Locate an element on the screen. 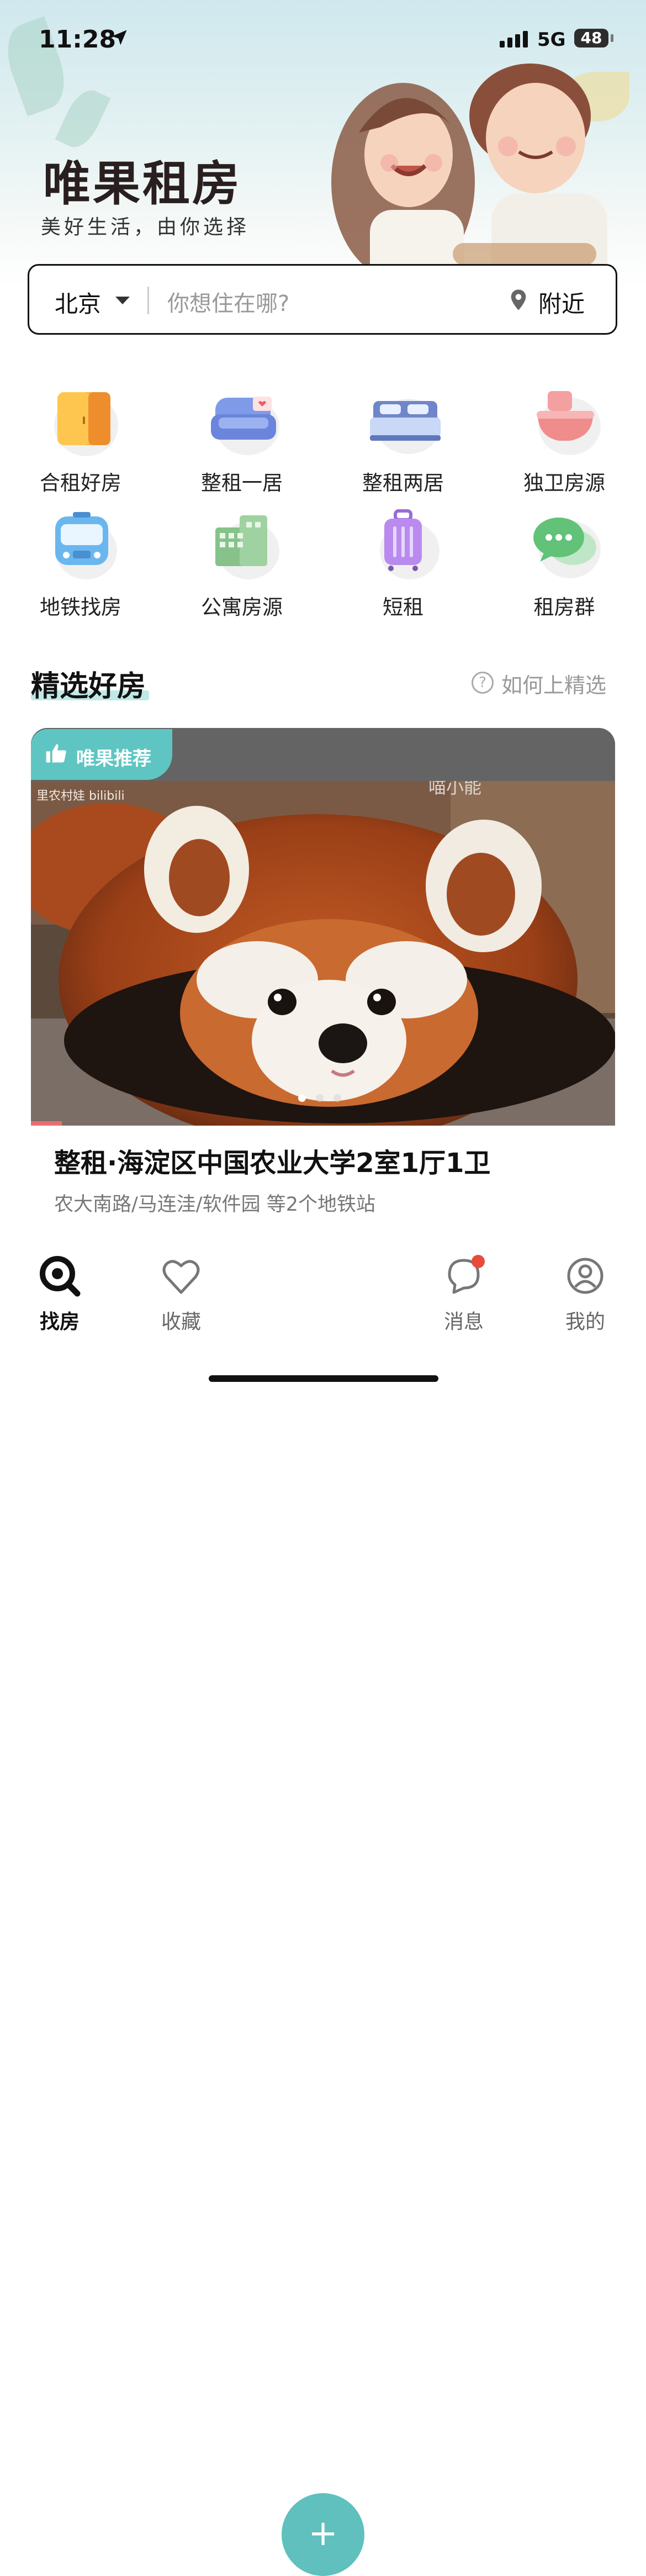 This screenshot has width=646, height=2576. category-label: 租房群 is located at coordinates (564, 607).